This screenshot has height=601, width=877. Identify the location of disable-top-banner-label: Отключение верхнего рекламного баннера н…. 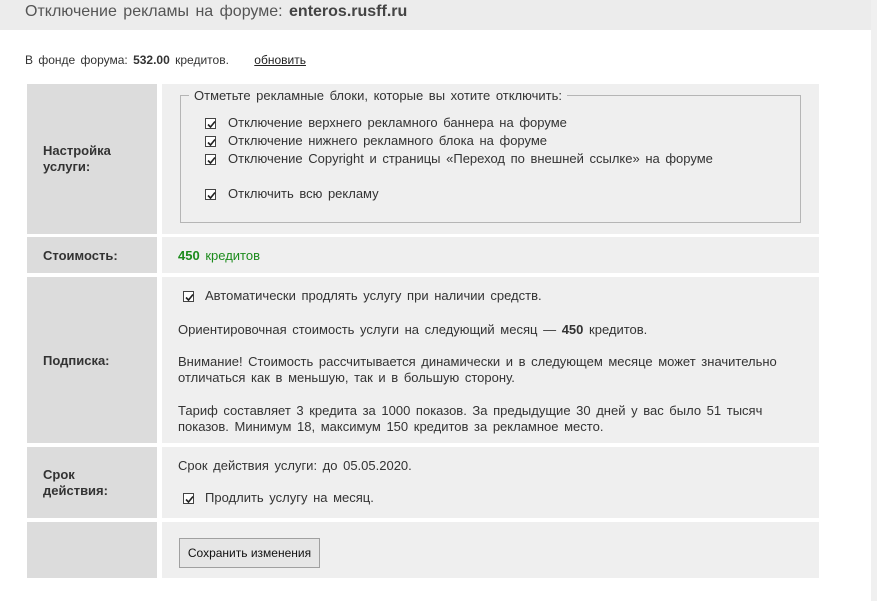
(397, 122).